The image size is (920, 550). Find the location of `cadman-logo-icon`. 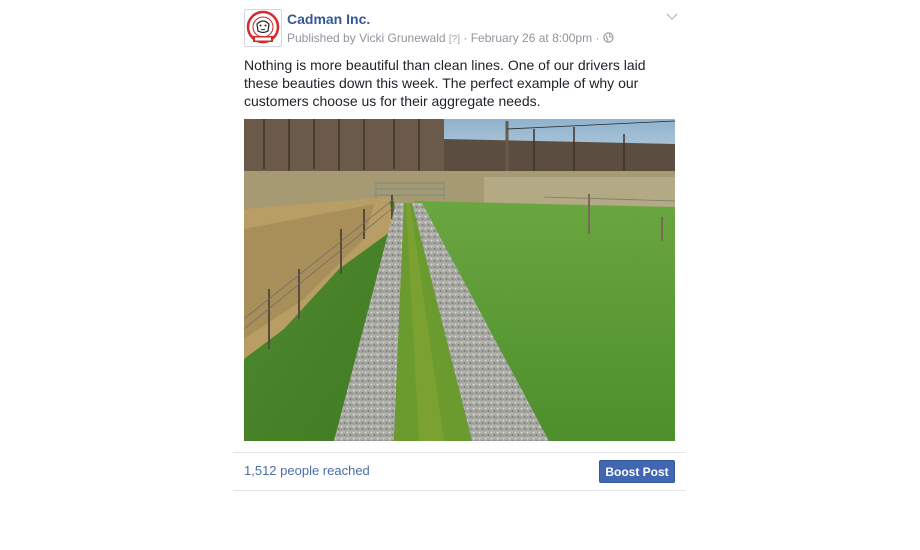

cadman-logo-icon is located at coordinates (263, 27).